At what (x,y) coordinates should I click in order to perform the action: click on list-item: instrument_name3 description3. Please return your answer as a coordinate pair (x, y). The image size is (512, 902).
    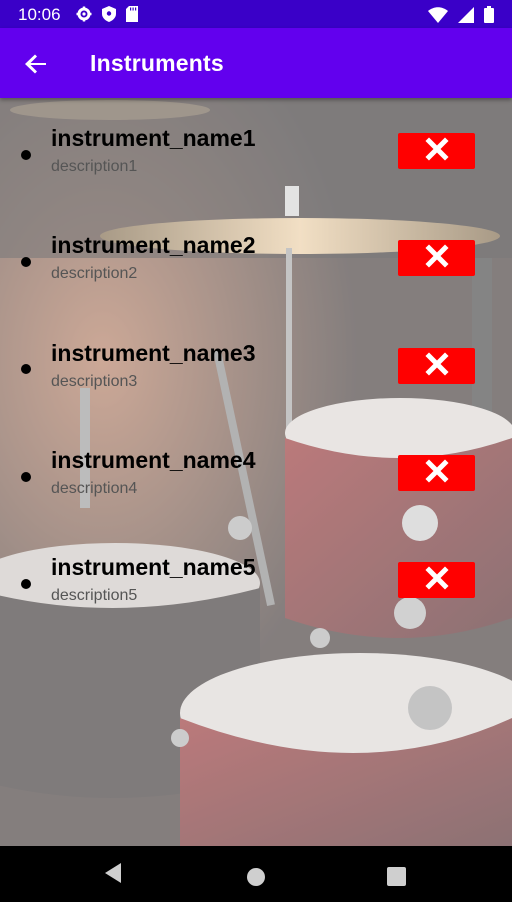
    Looking at the image, I should click on (256, 363).